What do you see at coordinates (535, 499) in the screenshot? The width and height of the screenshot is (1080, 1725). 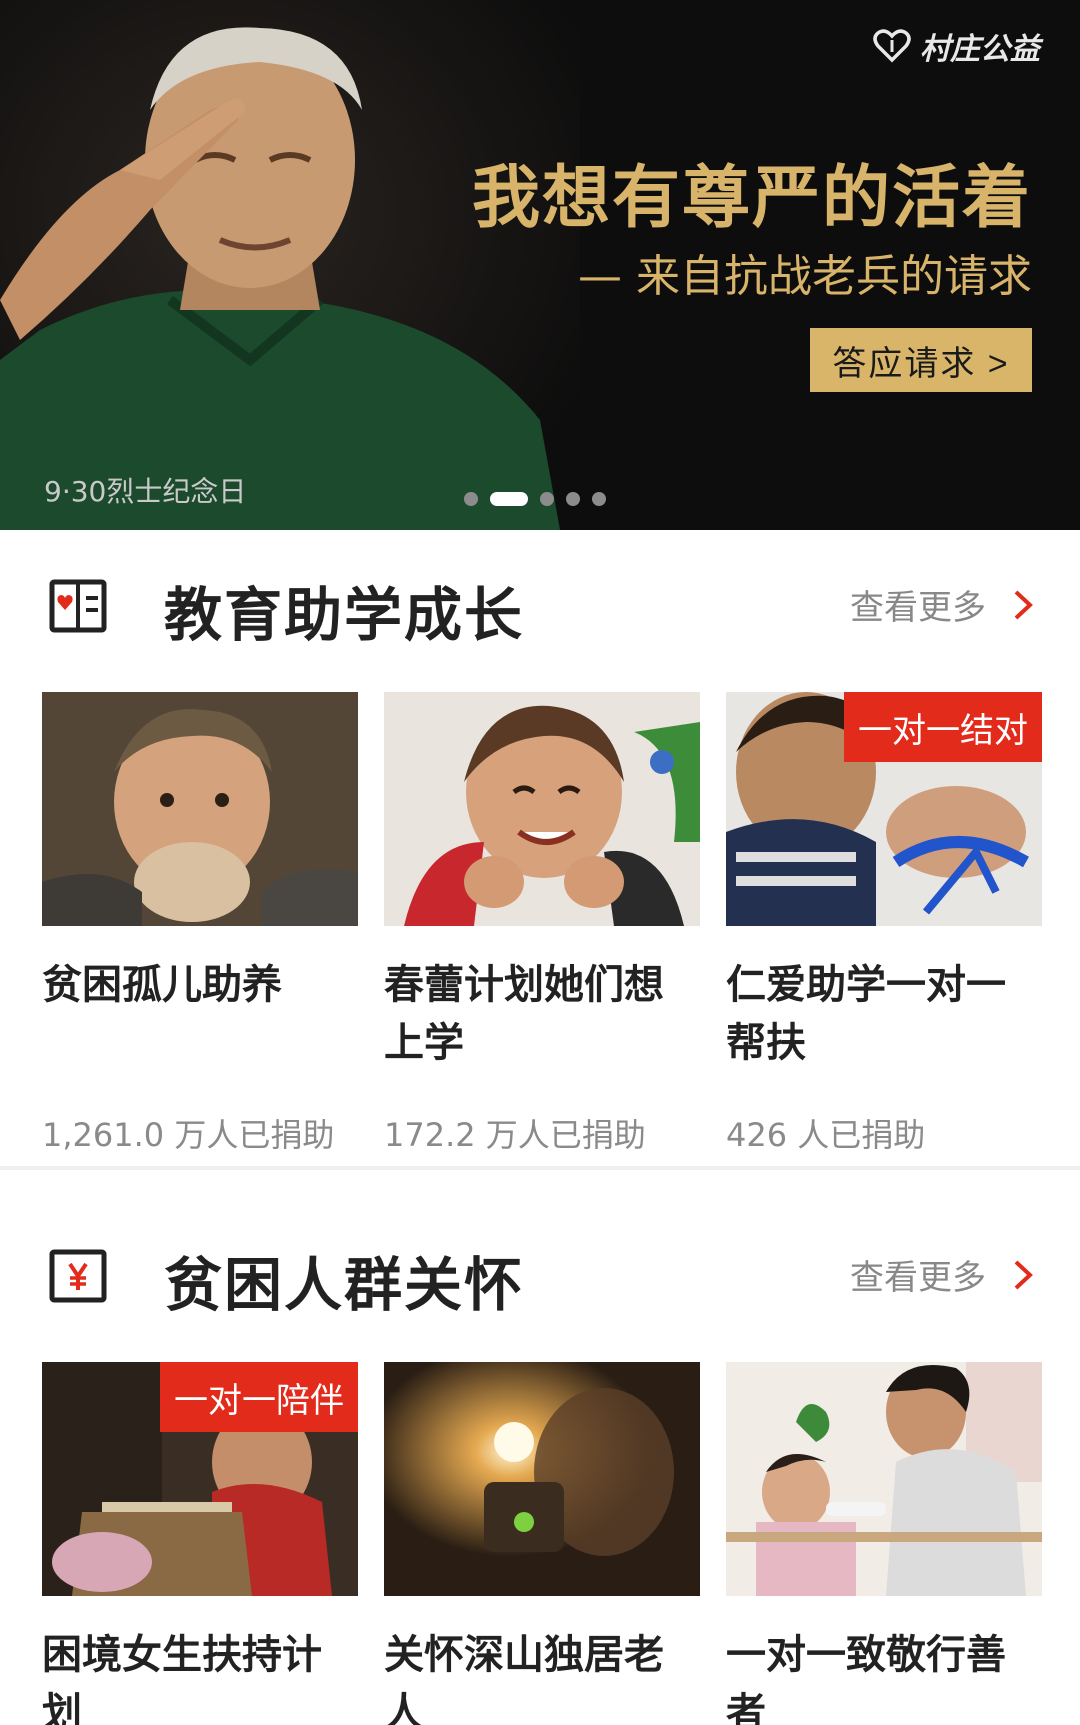 I see `carousel-indicator` at bounding box center [535, 499].